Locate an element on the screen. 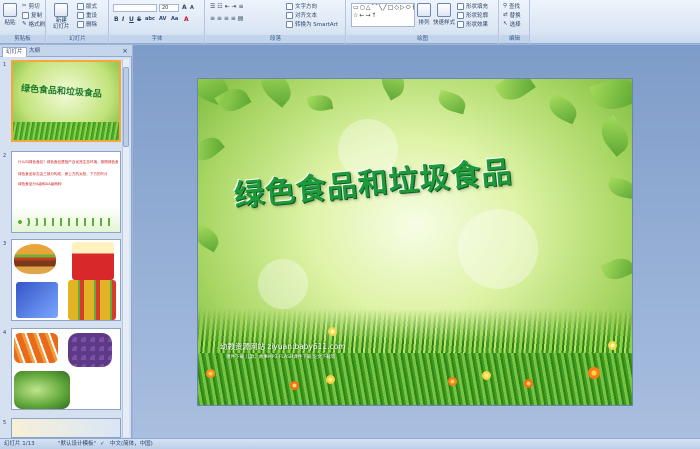 This screenshot has height=449, width=700. smartart-button: 转换为 SmartArt is located at coordinates (312, 24).